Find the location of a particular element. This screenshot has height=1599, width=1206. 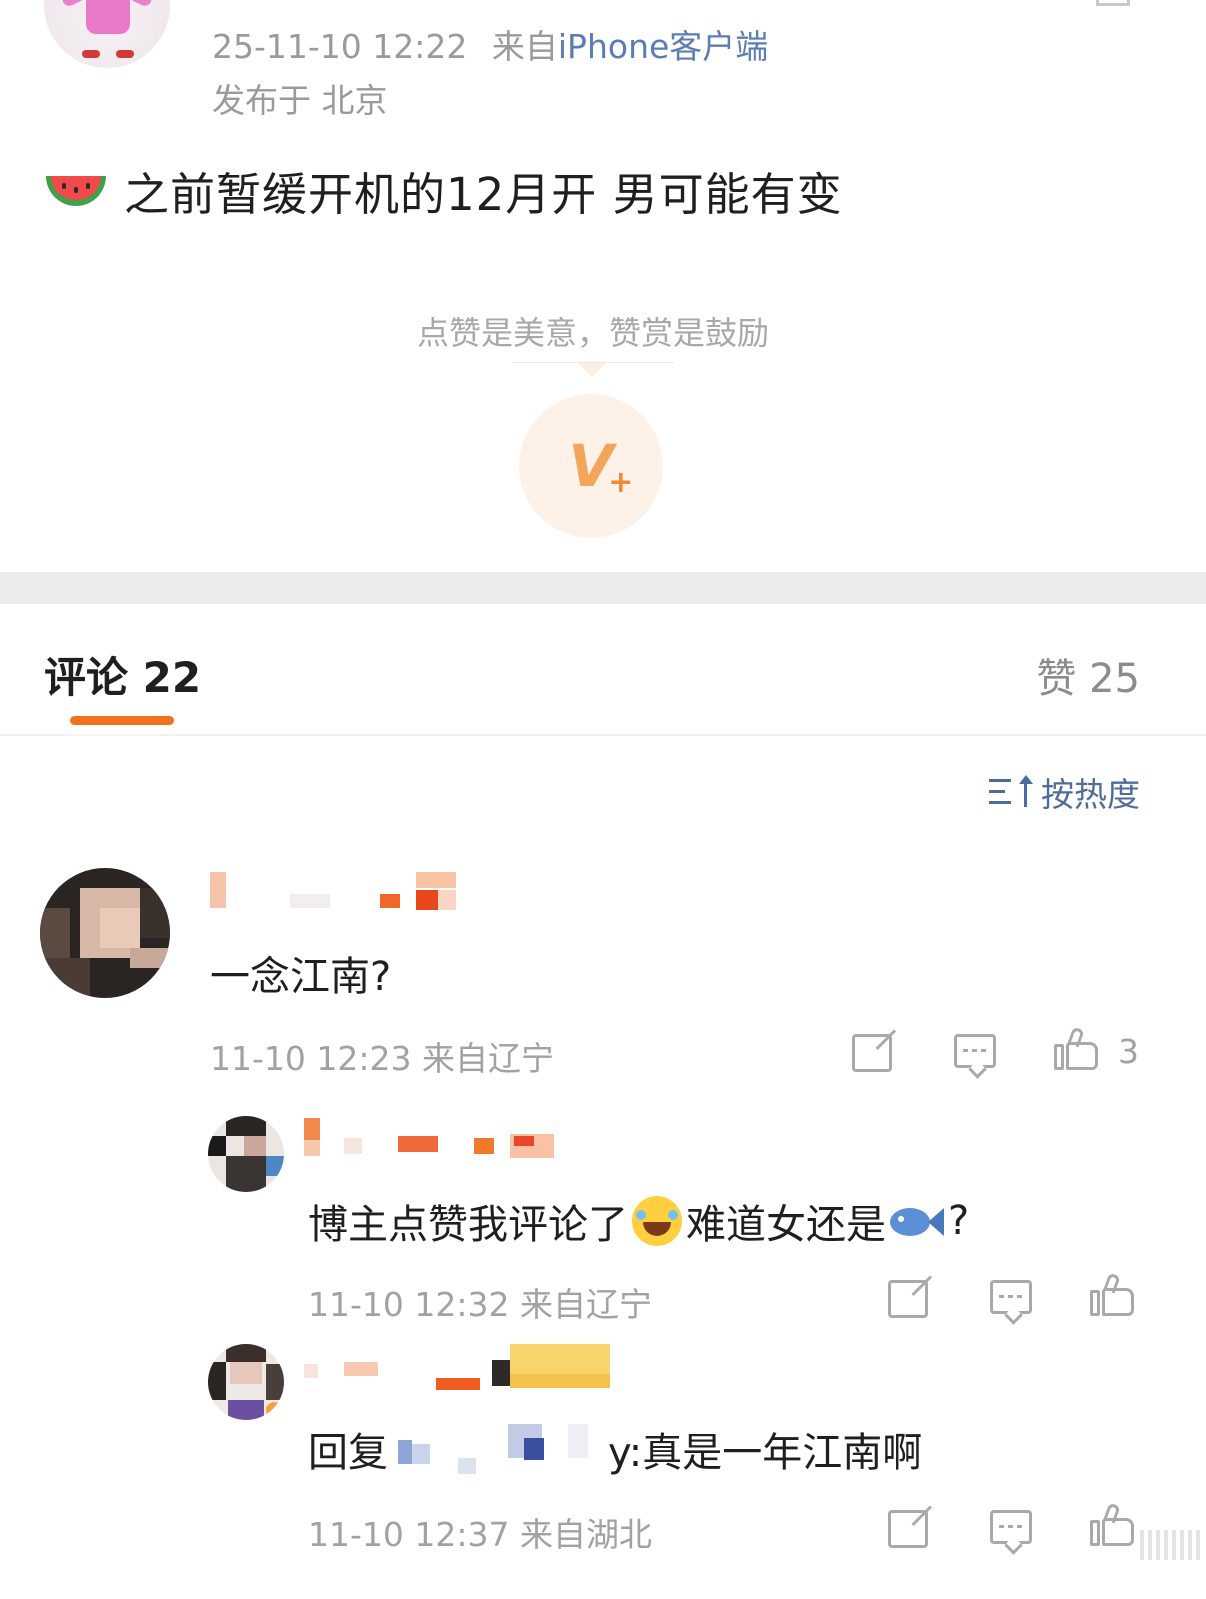

reply-target-redacted is located at coordinates (498, 1449).